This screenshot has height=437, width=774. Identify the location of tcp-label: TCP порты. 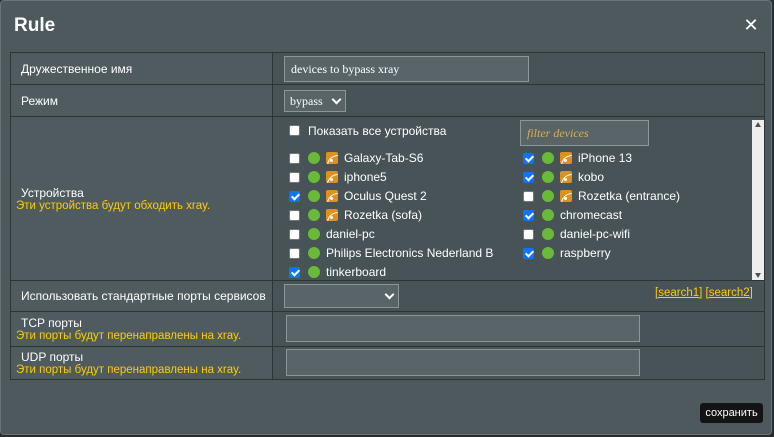
(51, 323).